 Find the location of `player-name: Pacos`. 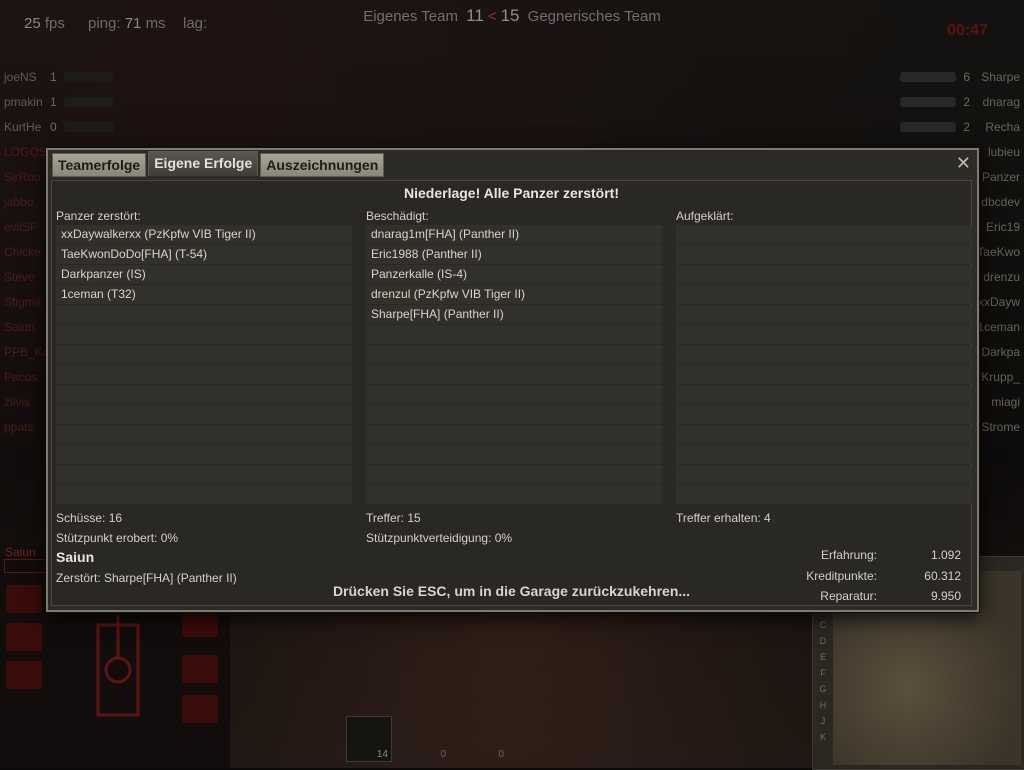

player-name: Pacos is located at coordinates (21, 376).